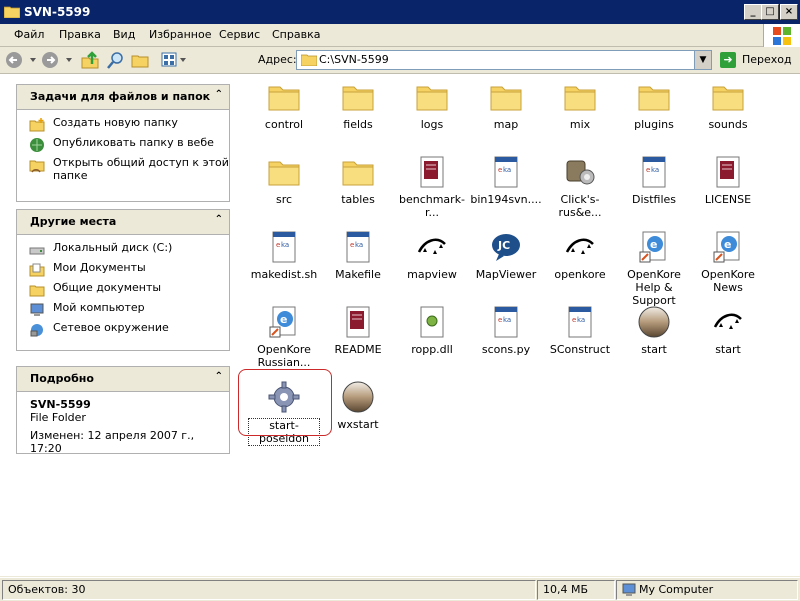 Image resolution: width=800 pixels, height=601 pixels. What do you see at coordinates (296, 34) in the screenshot?
I see `menu-help: Справка` at bounding box center [296, 34].